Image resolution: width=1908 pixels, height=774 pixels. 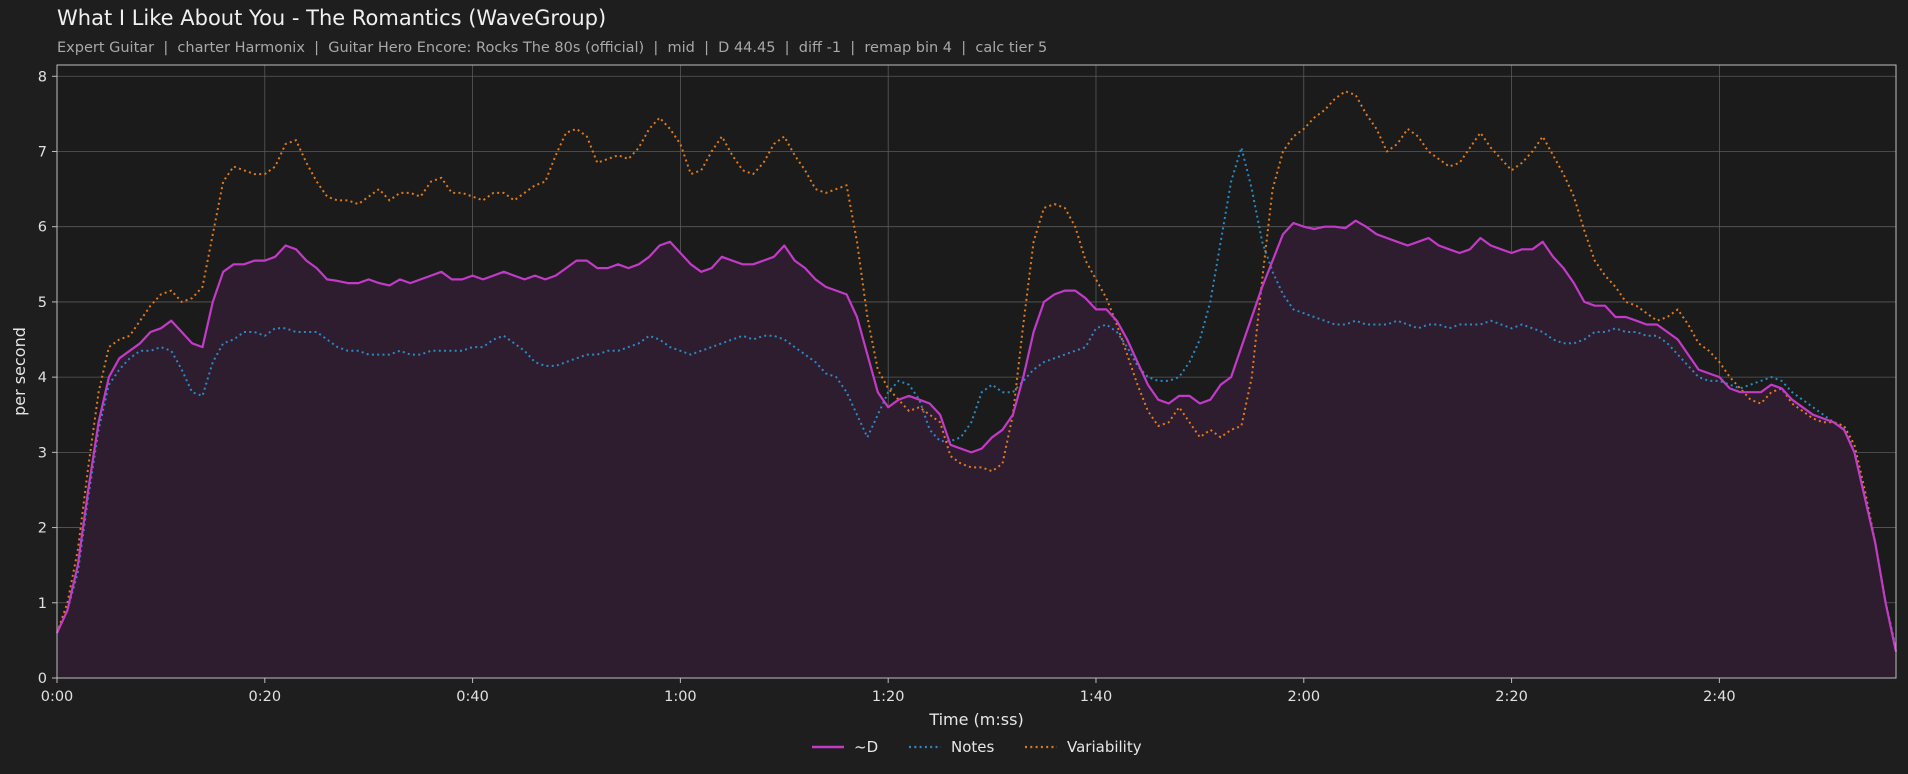 What do you see at coordinates (19, 371) in the screenshot?
I see `y-axis-label: per second` at bounding box center [19, 371].